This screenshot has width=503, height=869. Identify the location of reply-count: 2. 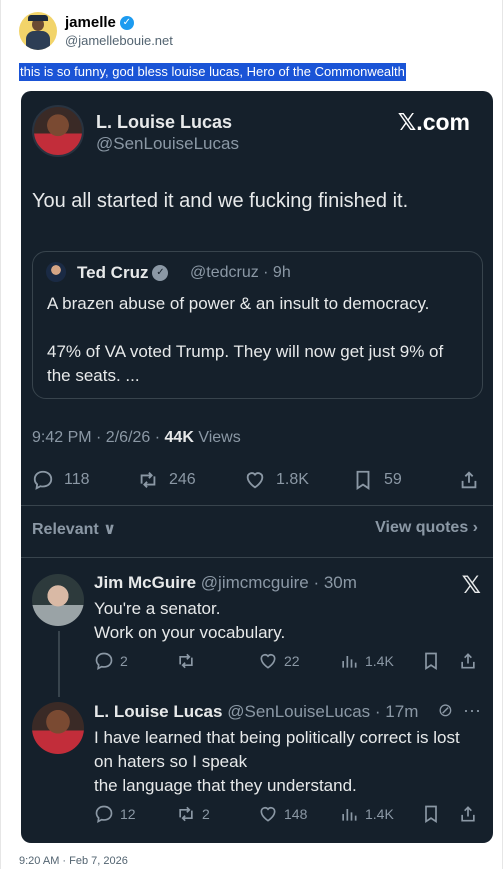
(124, 661).